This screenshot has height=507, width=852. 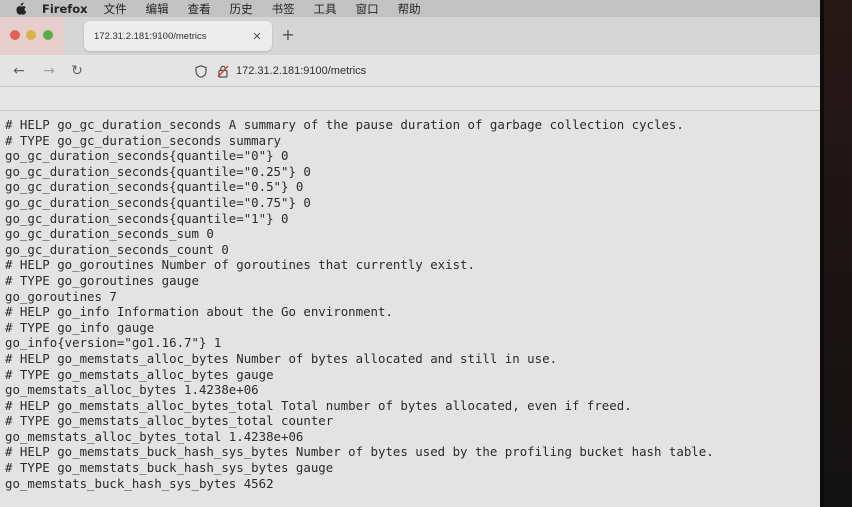 What do you see at coordinates (132, 390) in the screenshot?
I see `metrics-line: go_memstats_alloc_bytes 1.4238e+06` at bounding box center [132, 390].